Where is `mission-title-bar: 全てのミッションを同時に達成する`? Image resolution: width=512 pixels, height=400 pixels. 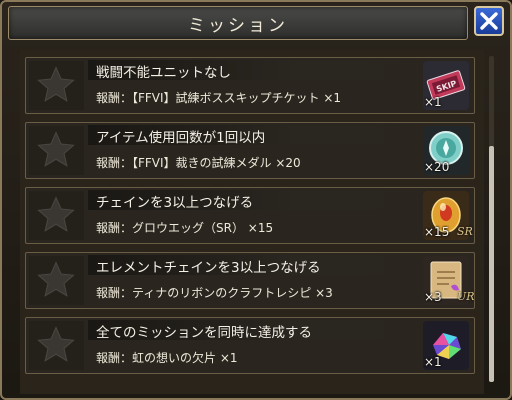
mission-title-bar: 全てのミッションを同時に達成する is located at coordinates (262, 330).